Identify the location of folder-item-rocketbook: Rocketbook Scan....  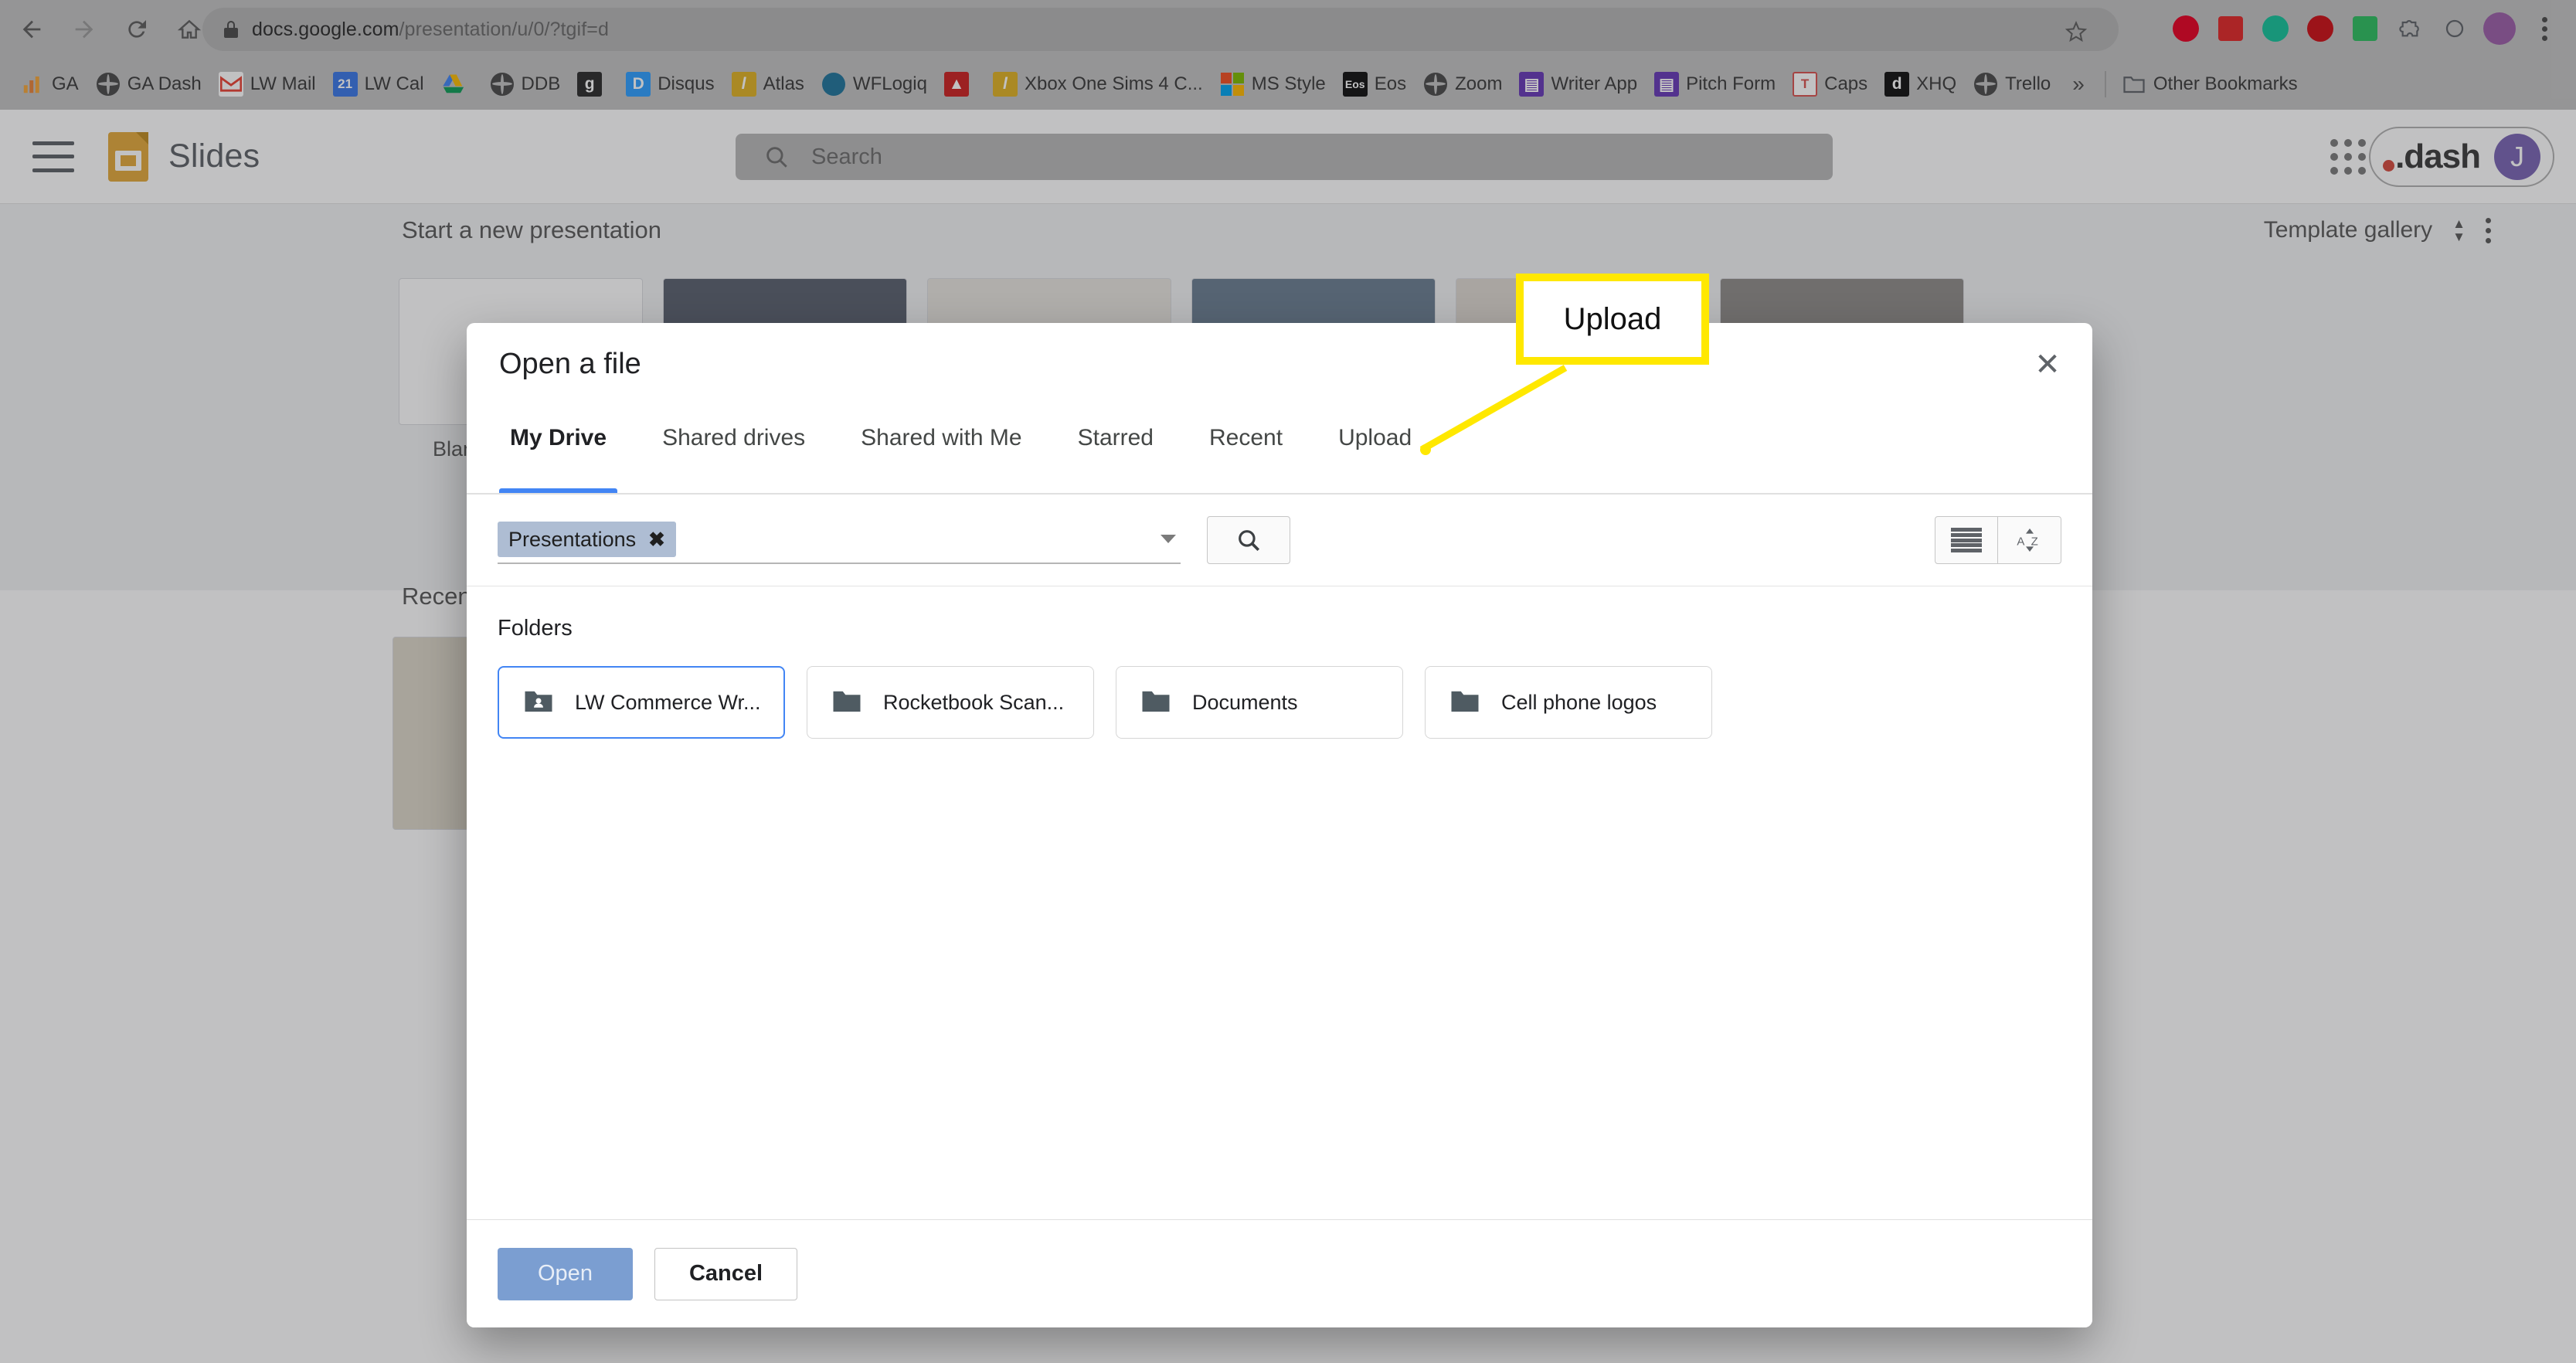
(950, 702).